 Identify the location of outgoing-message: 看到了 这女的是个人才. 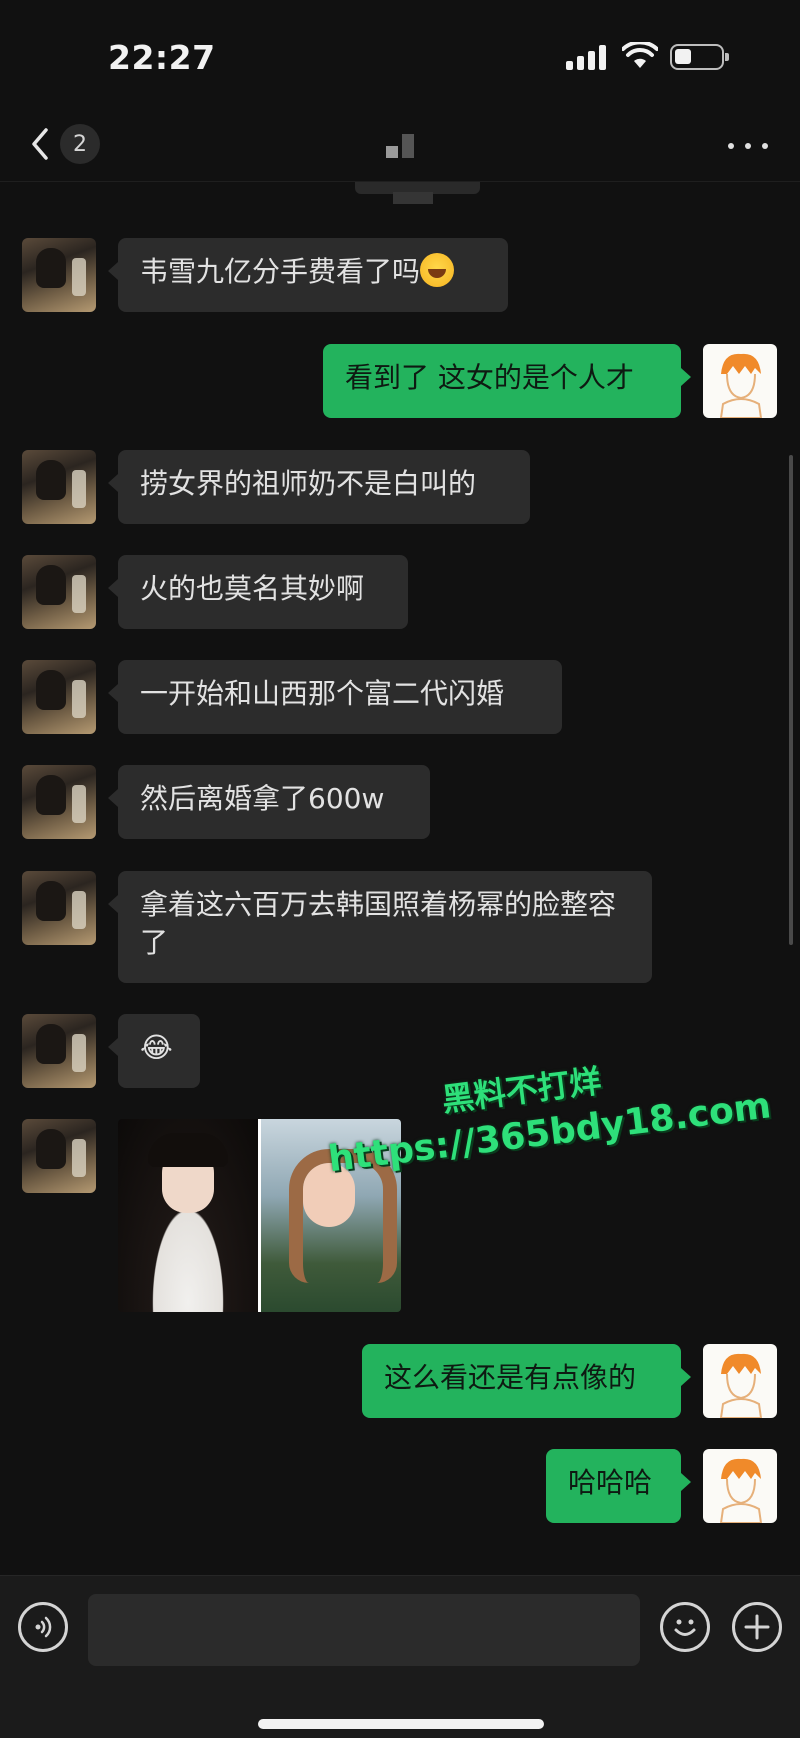
(507, 381).